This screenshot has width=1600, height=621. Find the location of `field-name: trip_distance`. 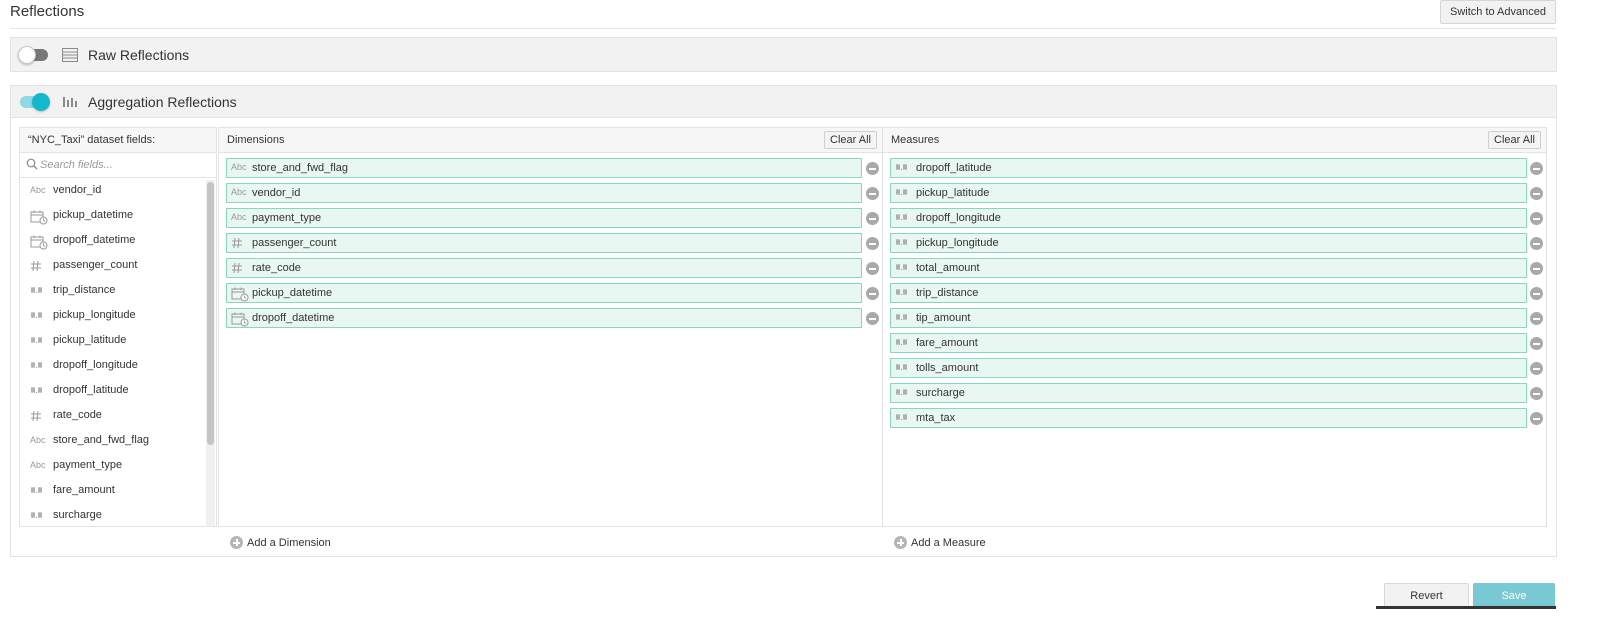

field-name: trip_distance is located at coordinates (84, 290).